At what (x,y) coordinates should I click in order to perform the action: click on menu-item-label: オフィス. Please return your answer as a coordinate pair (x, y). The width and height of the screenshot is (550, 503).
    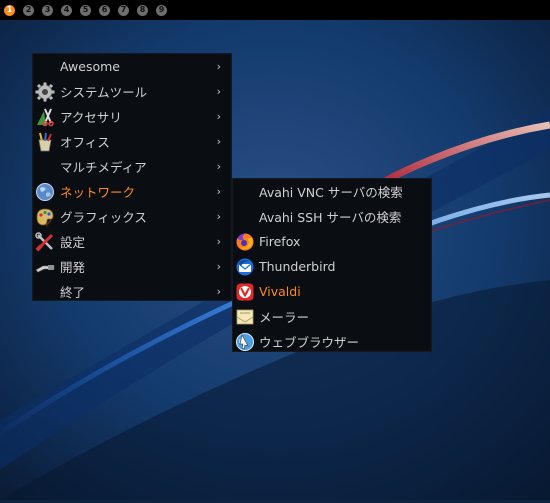
    Looking at the image, I should click on (85, 142).